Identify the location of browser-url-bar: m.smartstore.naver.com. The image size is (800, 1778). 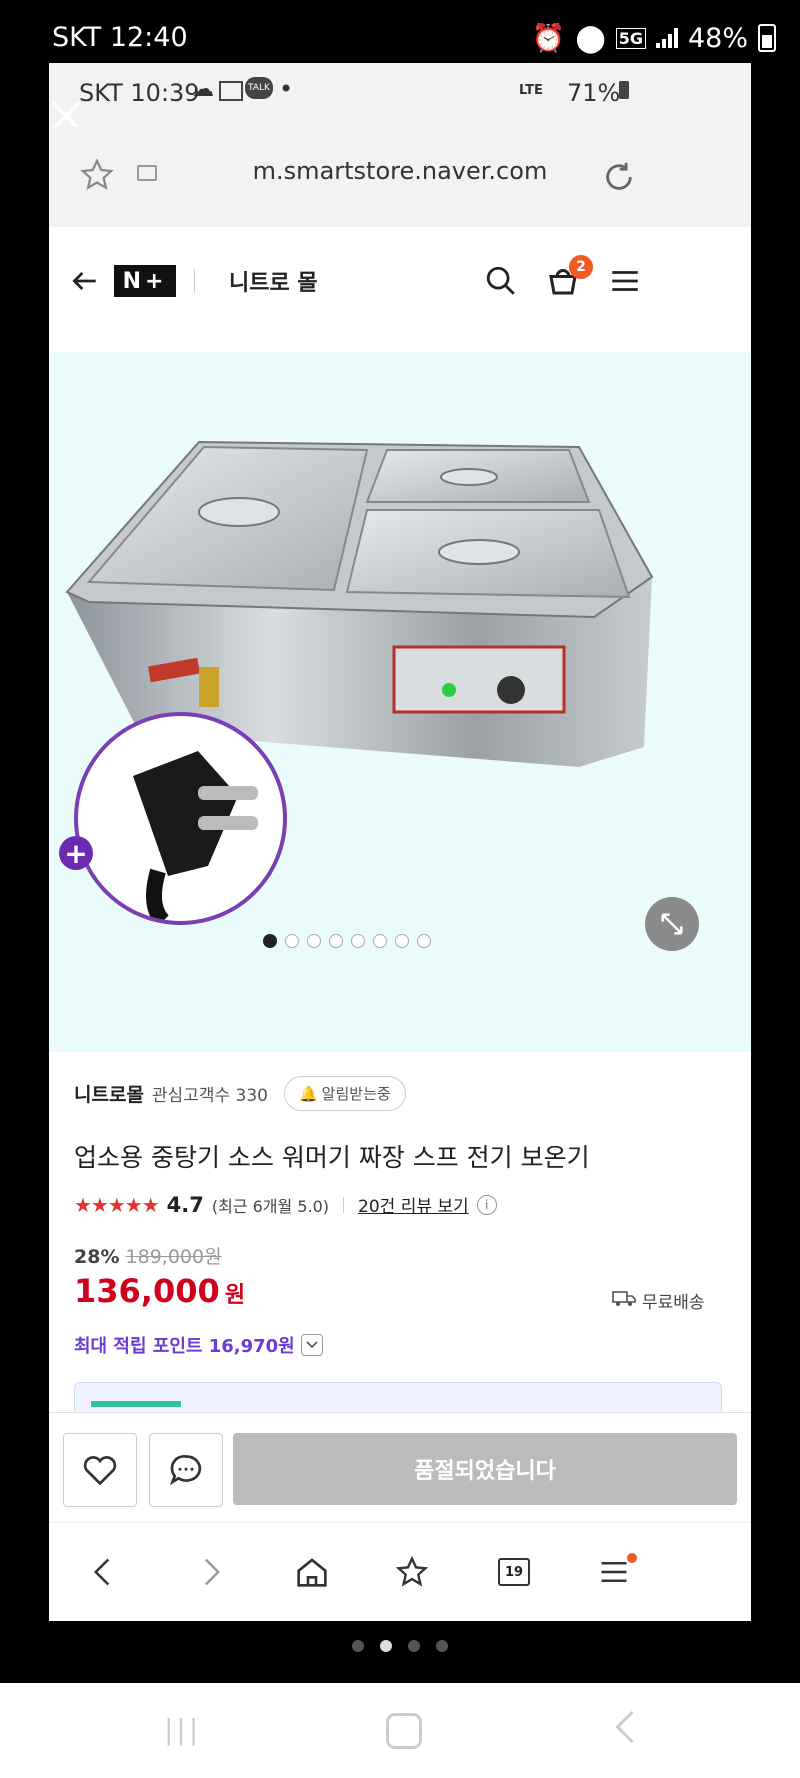
(400, 177).